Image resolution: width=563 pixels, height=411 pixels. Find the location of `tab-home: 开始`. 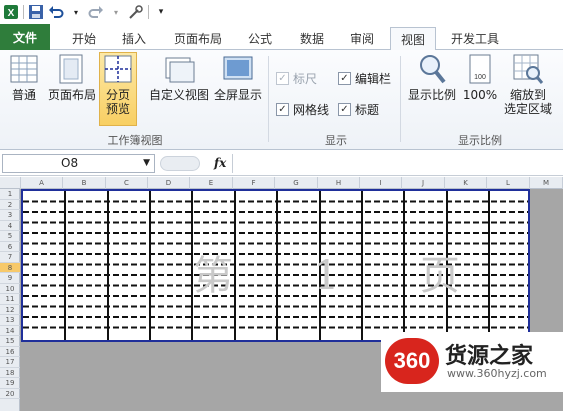

tab-home: 开始 is located at coordinates (84, 38).